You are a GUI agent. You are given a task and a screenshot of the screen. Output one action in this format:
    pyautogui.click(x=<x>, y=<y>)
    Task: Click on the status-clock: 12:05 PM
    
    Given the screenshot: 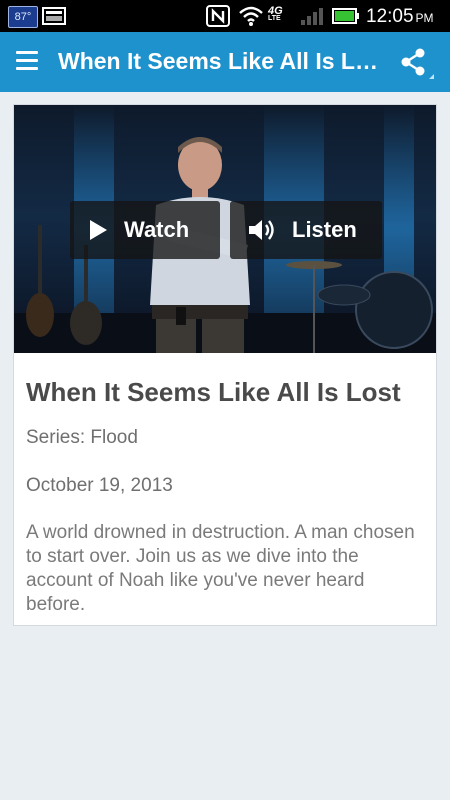 What is the action you would take?
    pyautogui.click(x=400, y=17)
    